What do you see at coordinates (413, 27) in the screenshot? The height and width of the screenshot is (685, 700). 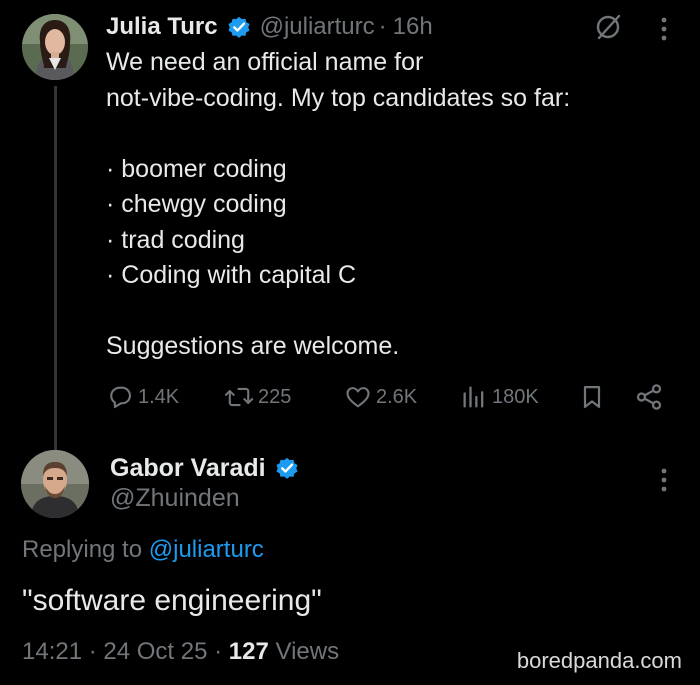 I see `tweet-time: 16h` at bounding box center [413, 27].